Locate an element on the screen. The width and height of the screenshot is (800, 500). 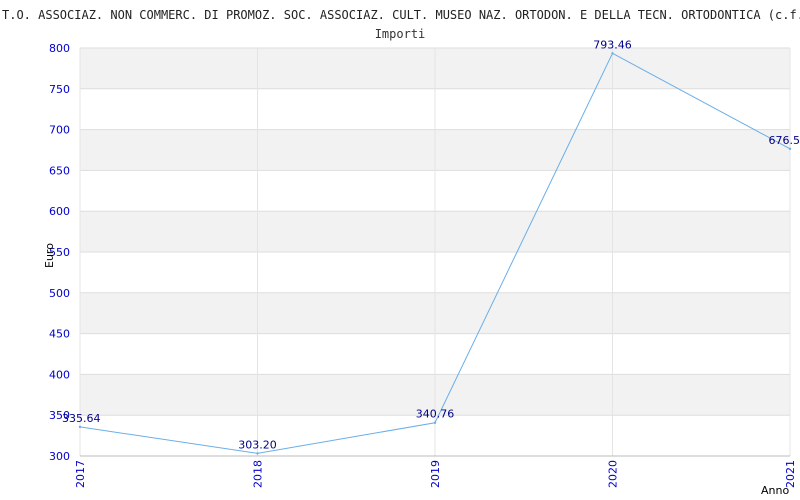
y-tick-label: 450 is located at coordinates (59, 334).